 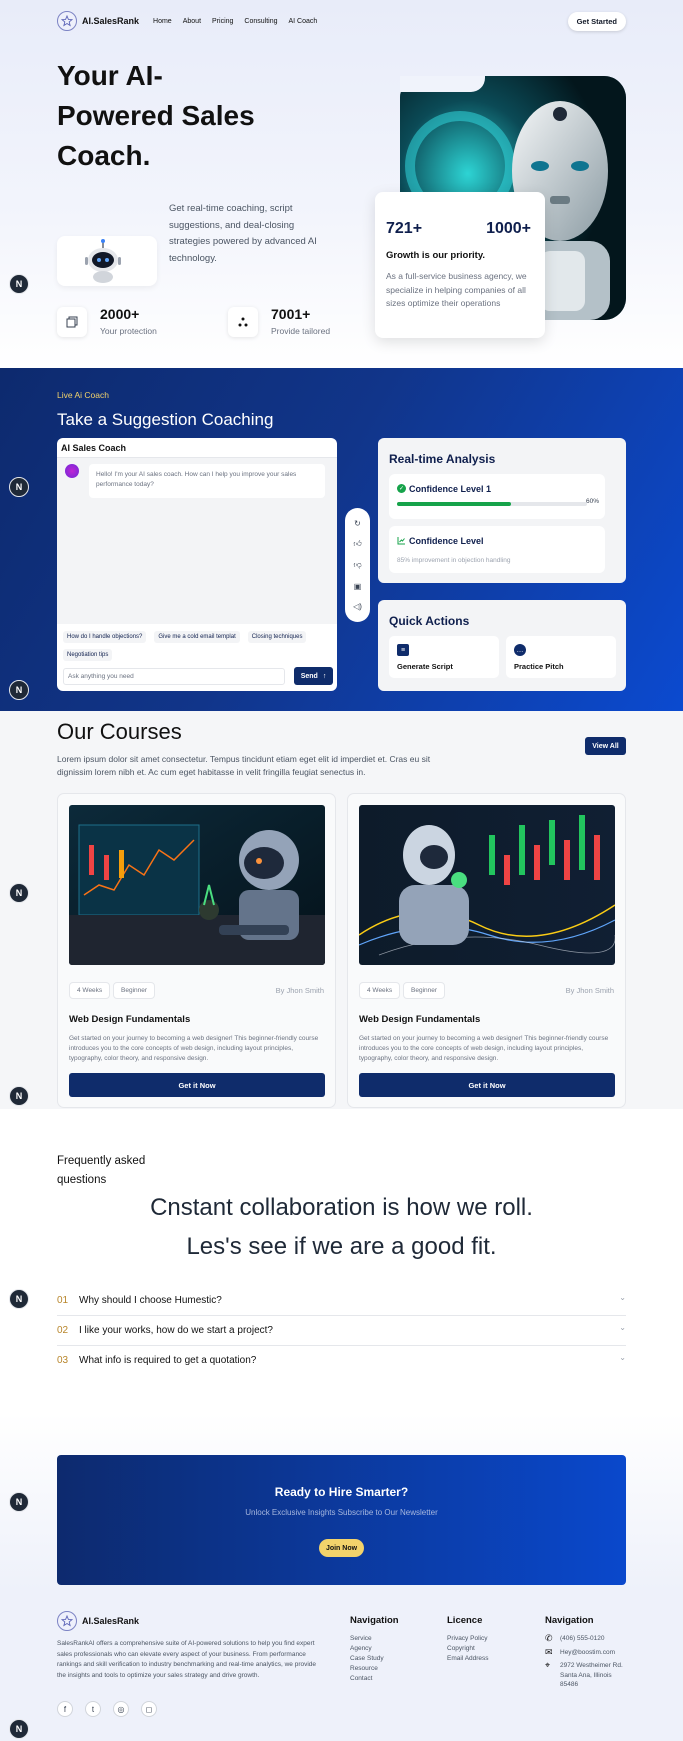 What do you see at coordinates (63, 1360) in the screenshot?
I see `faq-number: 03` at bounding box center [63, 1360].